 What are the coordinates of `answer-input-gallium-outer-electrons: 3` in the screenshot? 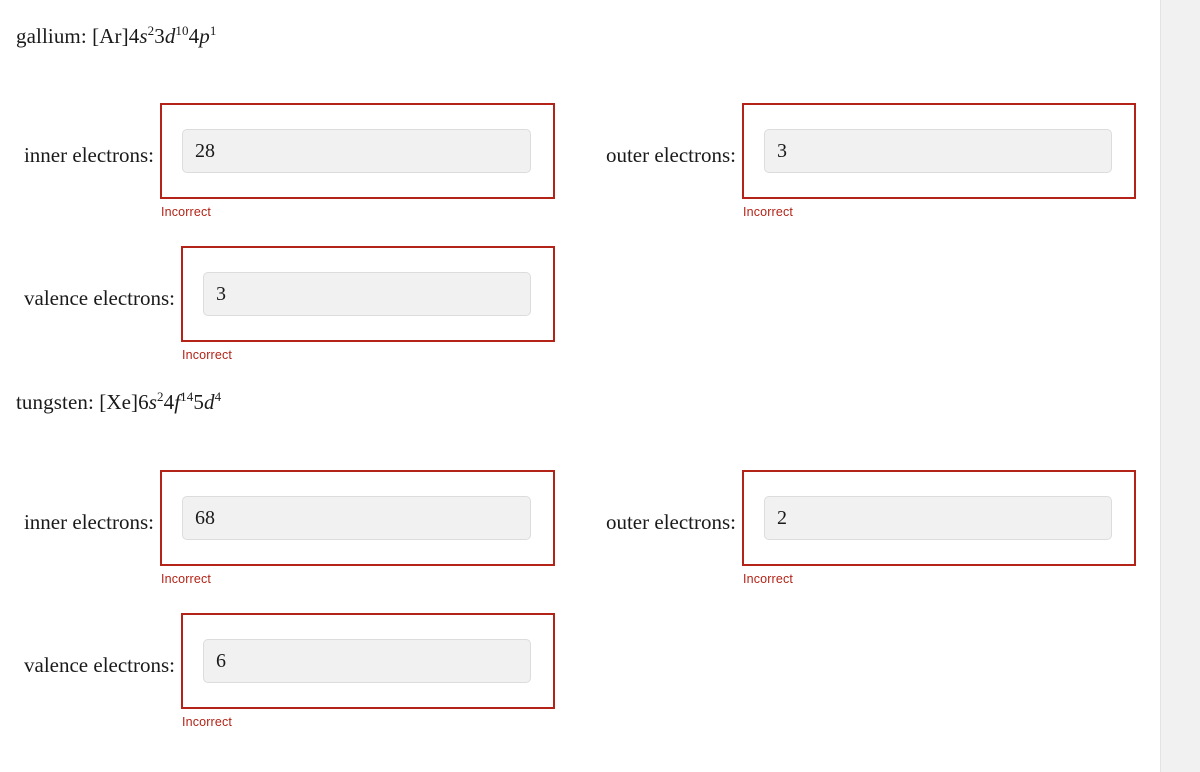 It's located at (938, 151).